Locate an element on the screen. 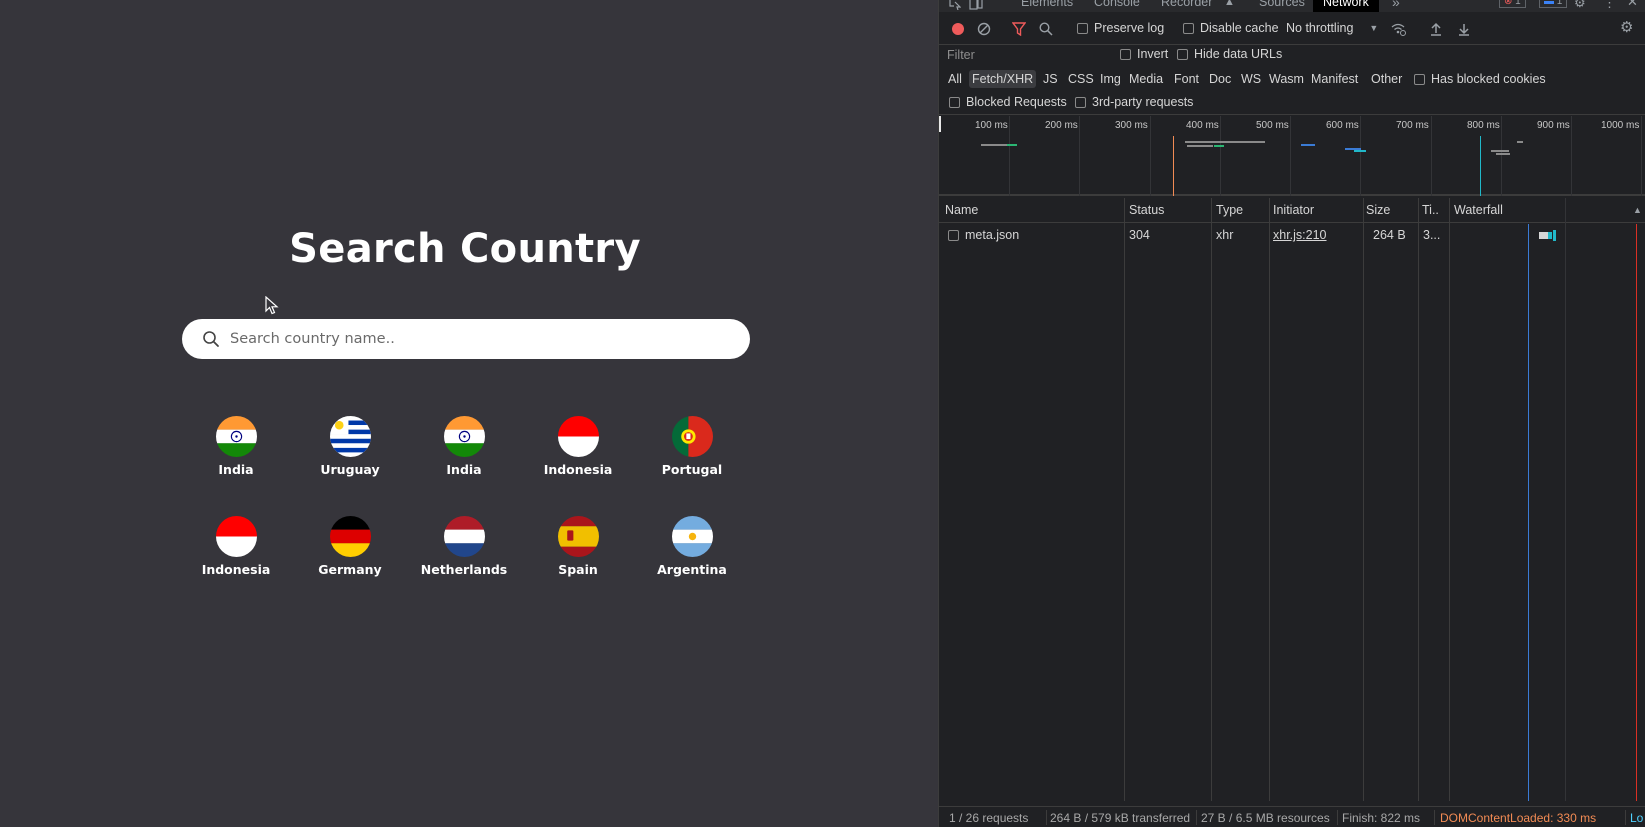  tab-console: Console is located at coordinates (1117, 4).